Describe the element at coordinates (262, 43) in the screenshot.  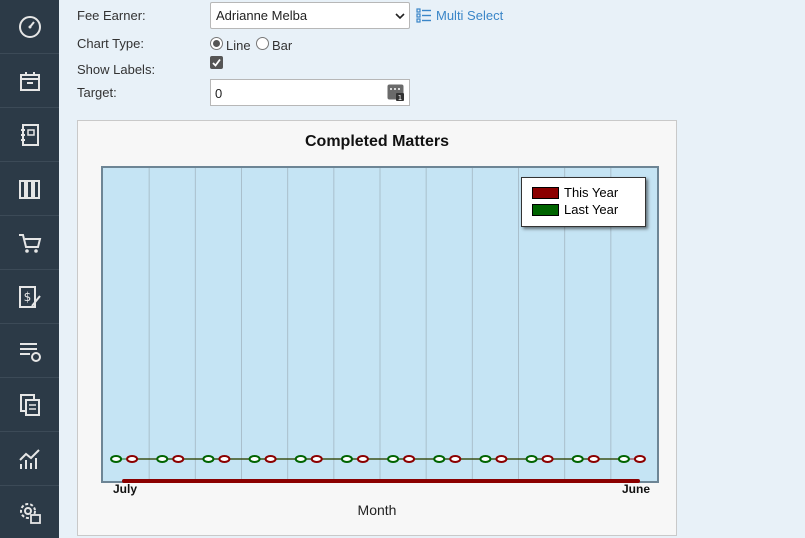
I see `chart-type-bar-radio` at that location.